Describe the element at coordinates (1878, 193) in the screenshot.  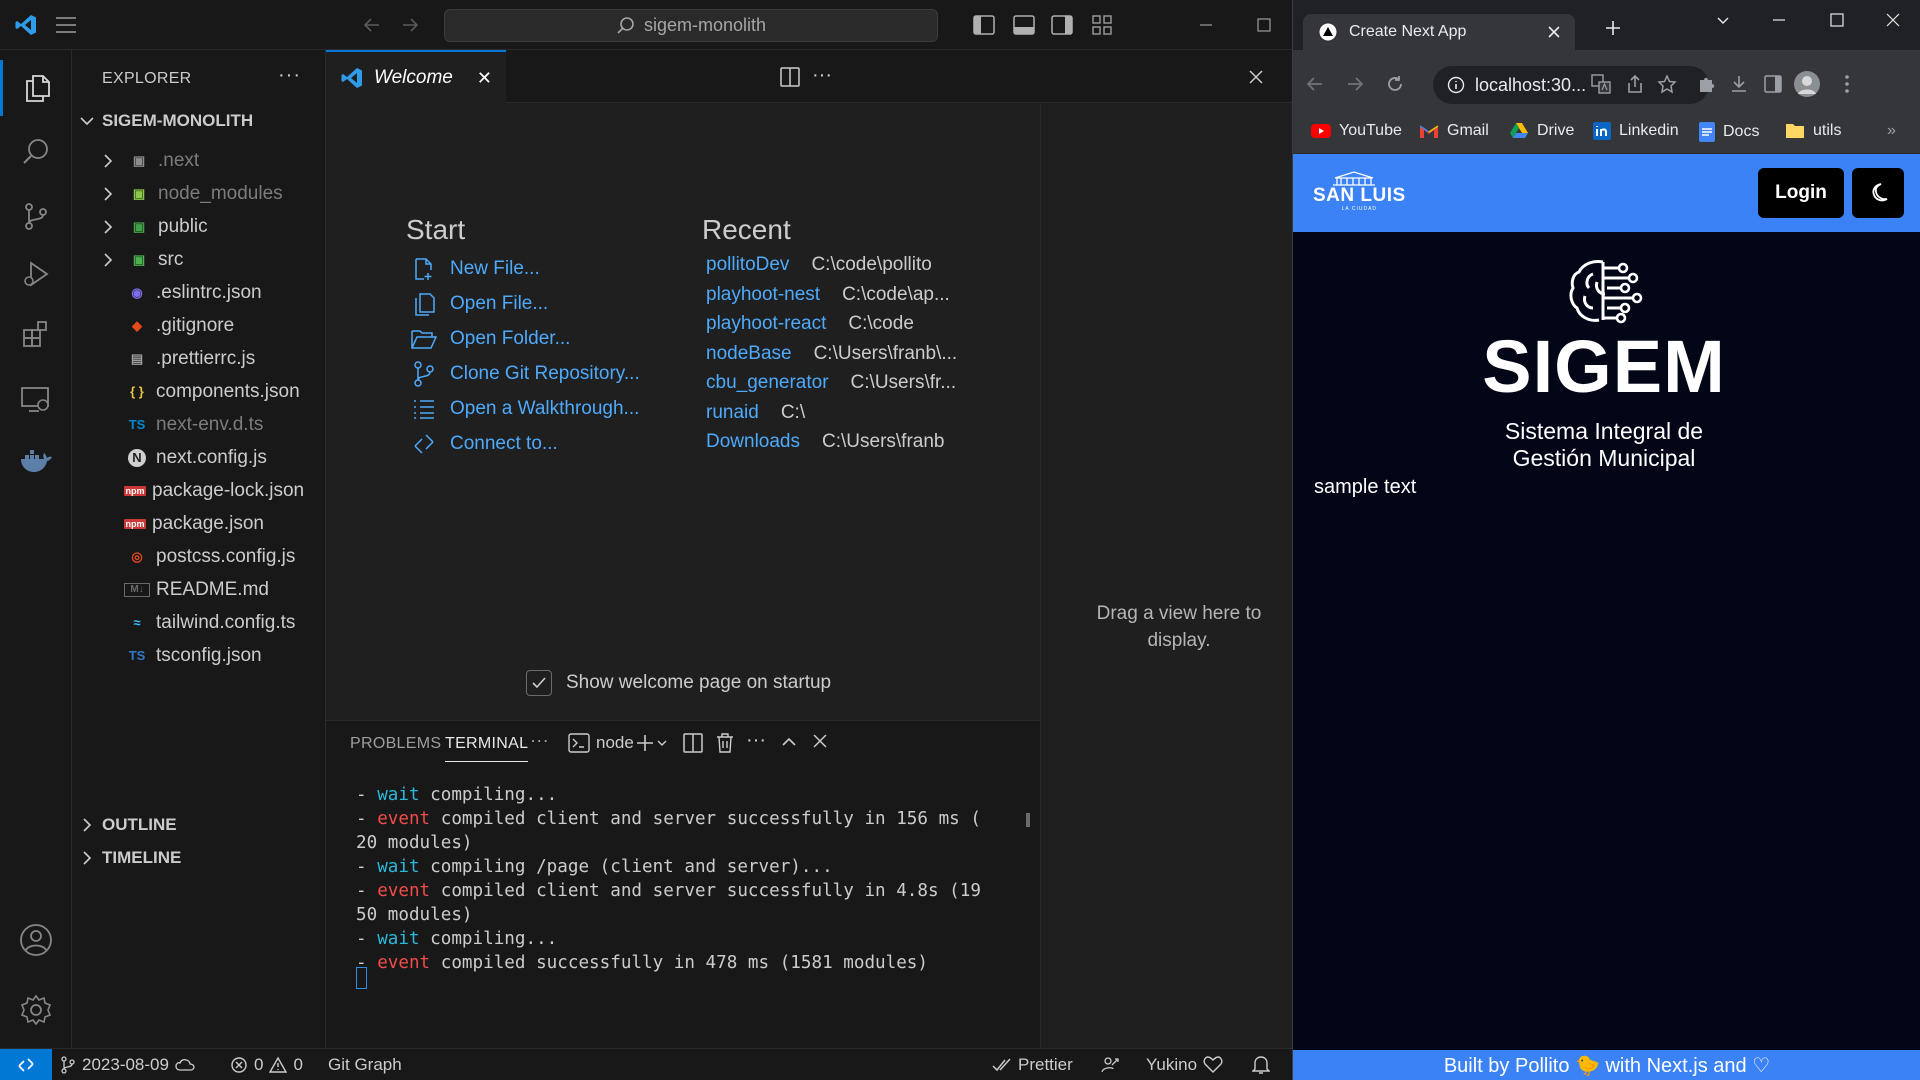
I see `theme-toggle-button` at that location.